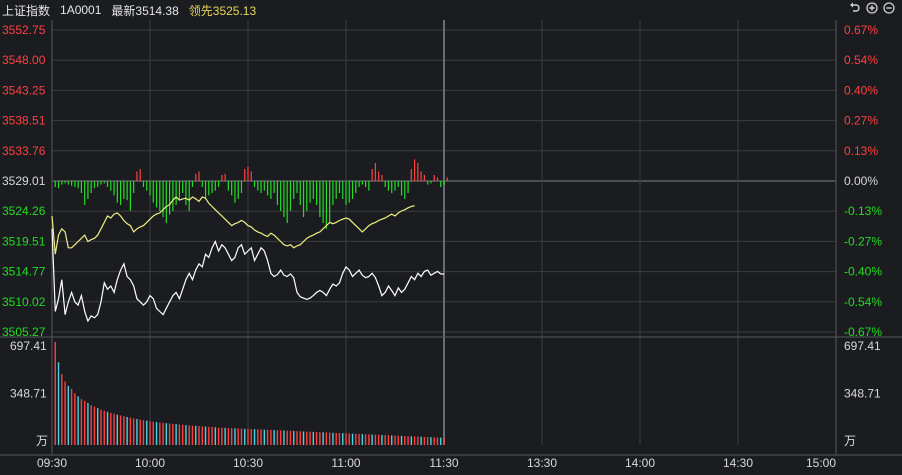 The height and width of the screenshot is (475, 902). What do you see at coordinates (52, 463) in the screenshot?
I see `time-tick-label: 09:30` at bounding box center [52, 463].